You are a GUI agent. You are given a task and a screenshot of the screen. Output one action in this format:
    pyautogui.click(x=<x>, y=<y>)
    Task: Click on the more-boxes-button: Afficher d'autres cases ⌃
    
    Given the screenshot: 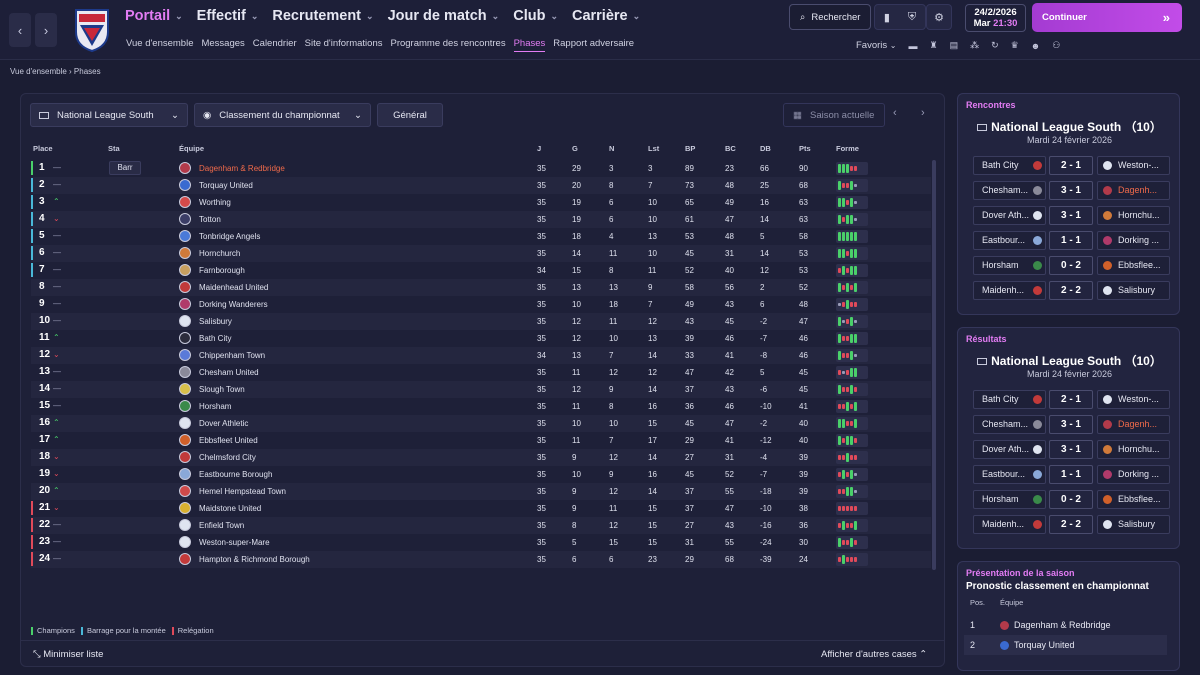 What is the action you would take?
    pyautogui.click(x=874, y=654)
    